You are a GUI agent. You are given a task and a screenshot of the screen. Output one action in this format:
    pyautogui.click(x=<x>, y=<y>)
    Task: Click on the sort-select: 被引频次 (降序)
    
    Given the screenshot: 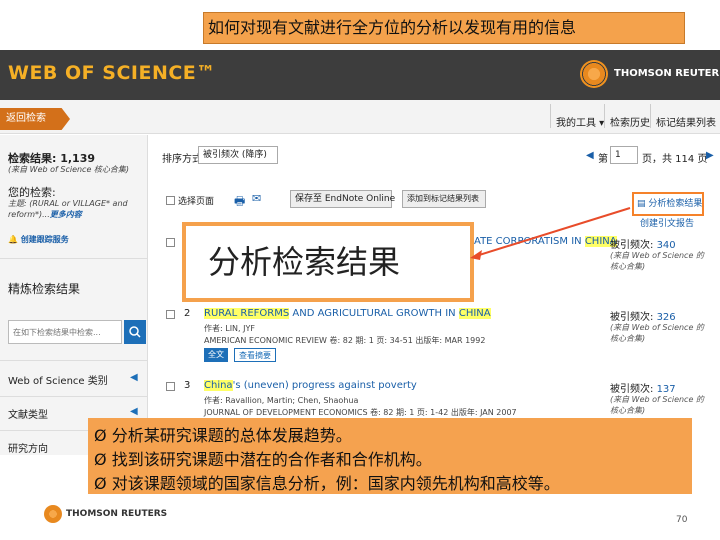 What is the action you would take?
    pyautogui.click(x=238, y=155)
    